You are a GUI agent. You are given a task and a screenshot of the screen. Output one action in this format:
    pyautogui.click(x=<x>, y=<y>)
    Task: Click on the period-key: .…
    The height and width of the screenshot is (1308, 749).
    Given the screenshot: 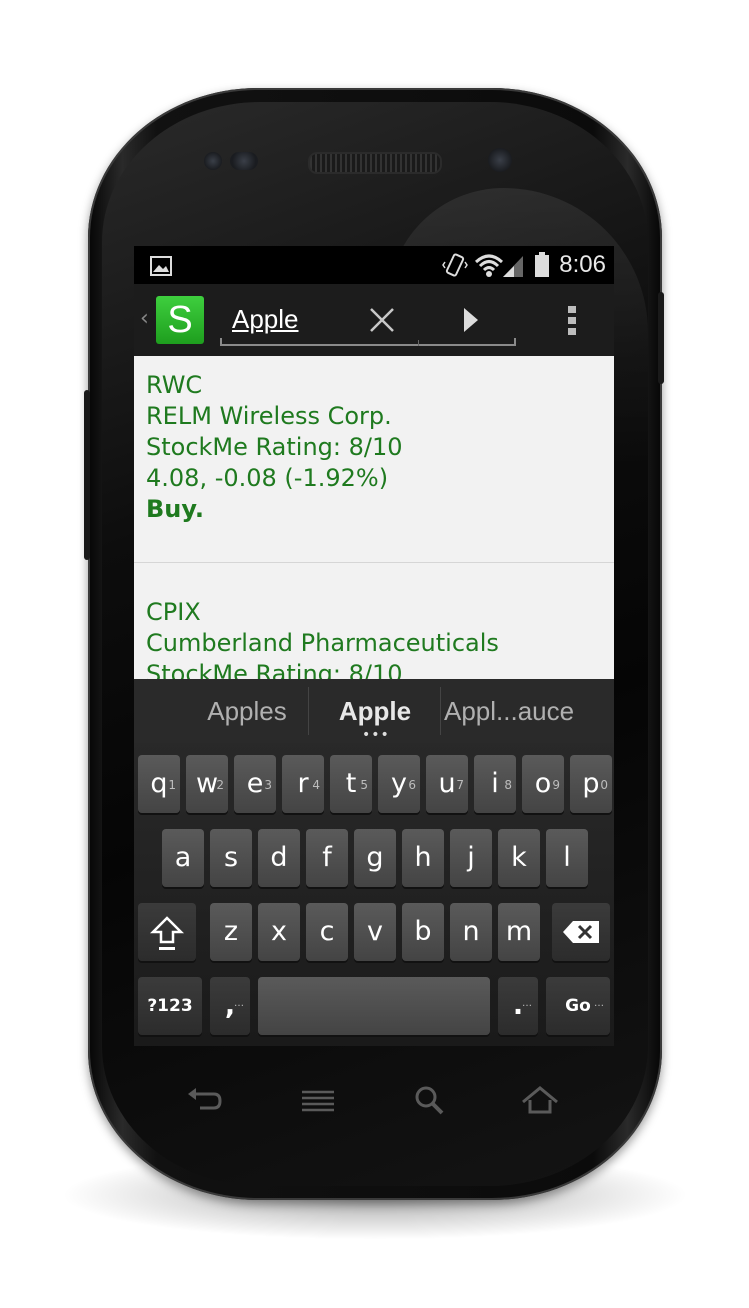 What is the action you would take?
    pyautogui.click(x=518, y=1006)
    